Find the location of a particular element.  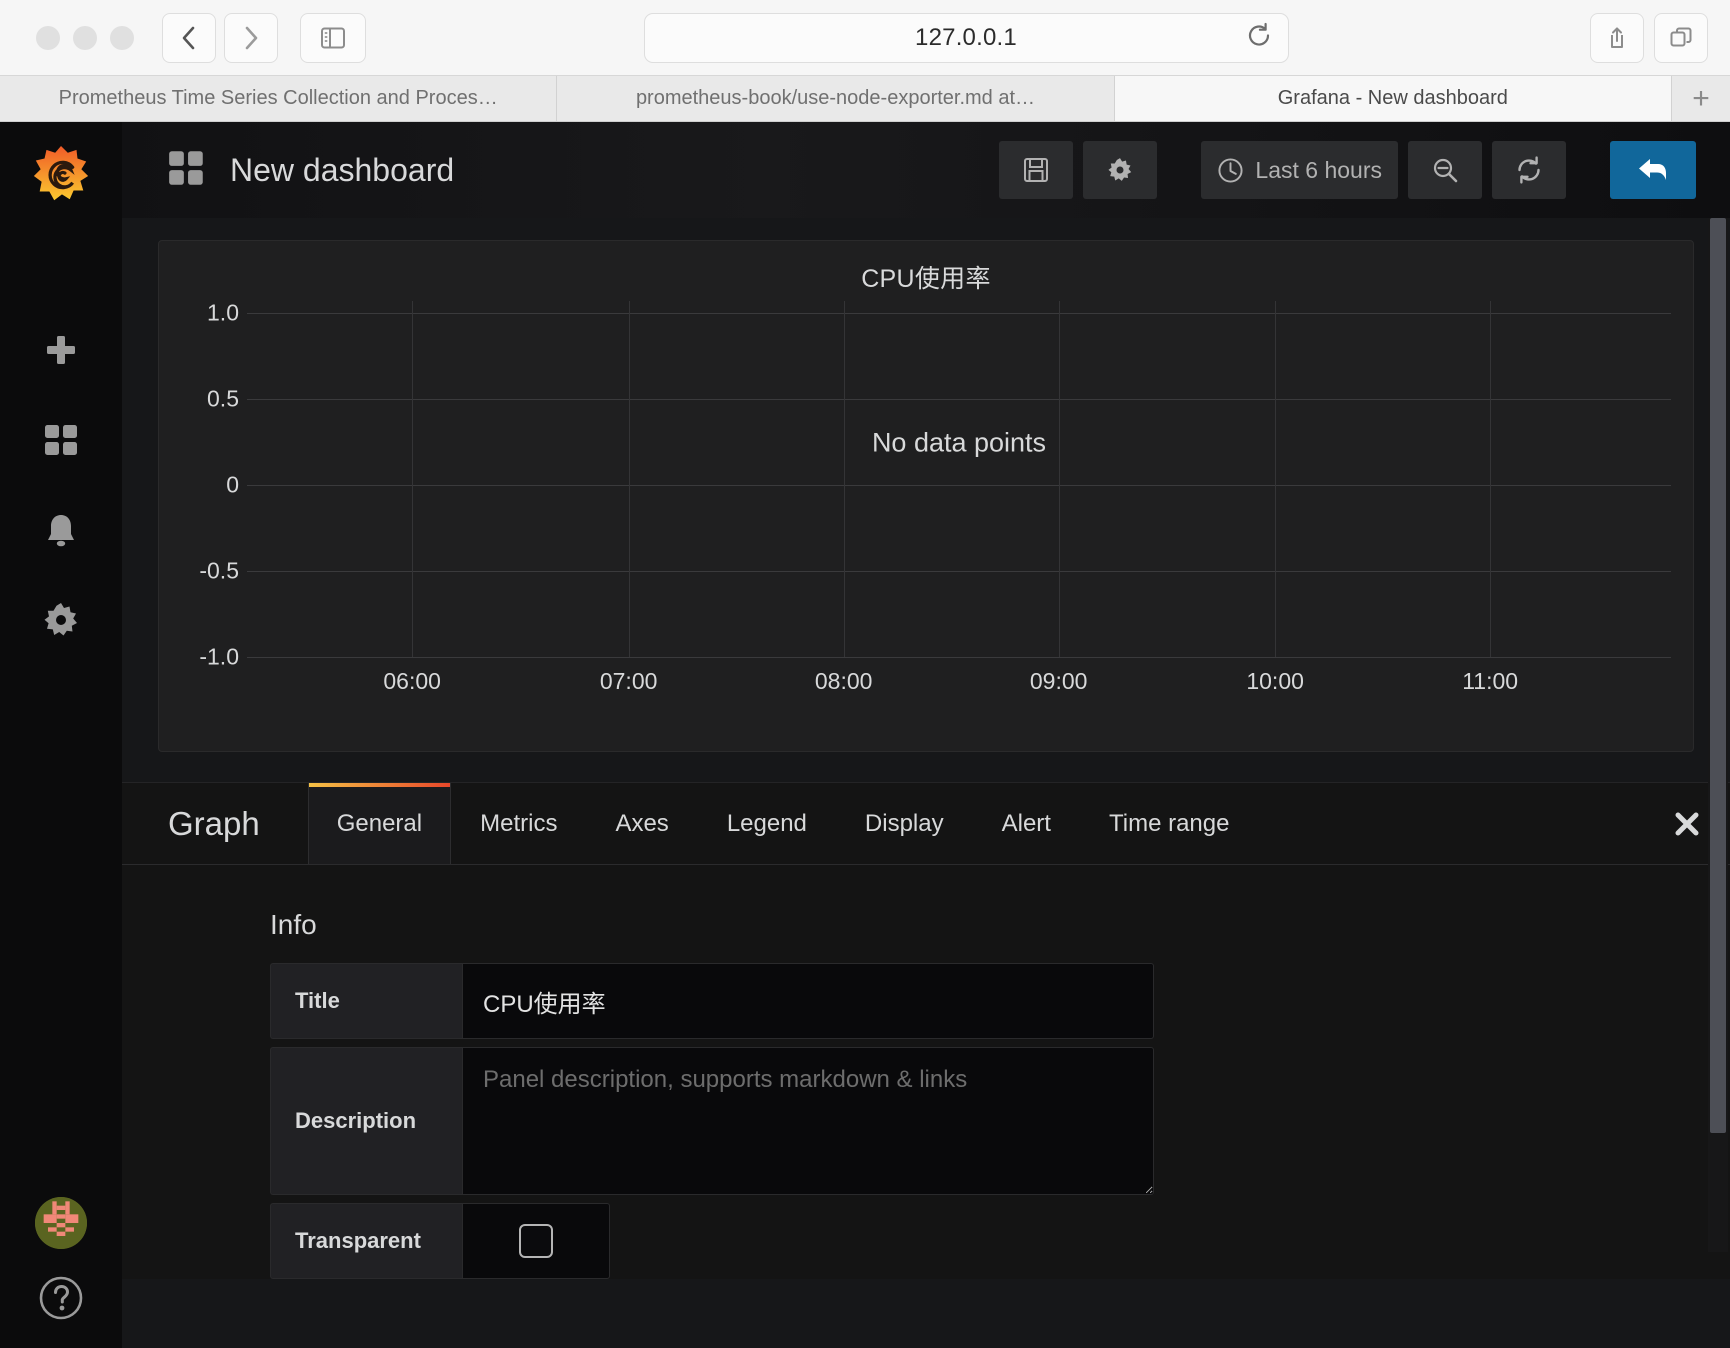

navigation-buttons is located at coordinates (220, 37).